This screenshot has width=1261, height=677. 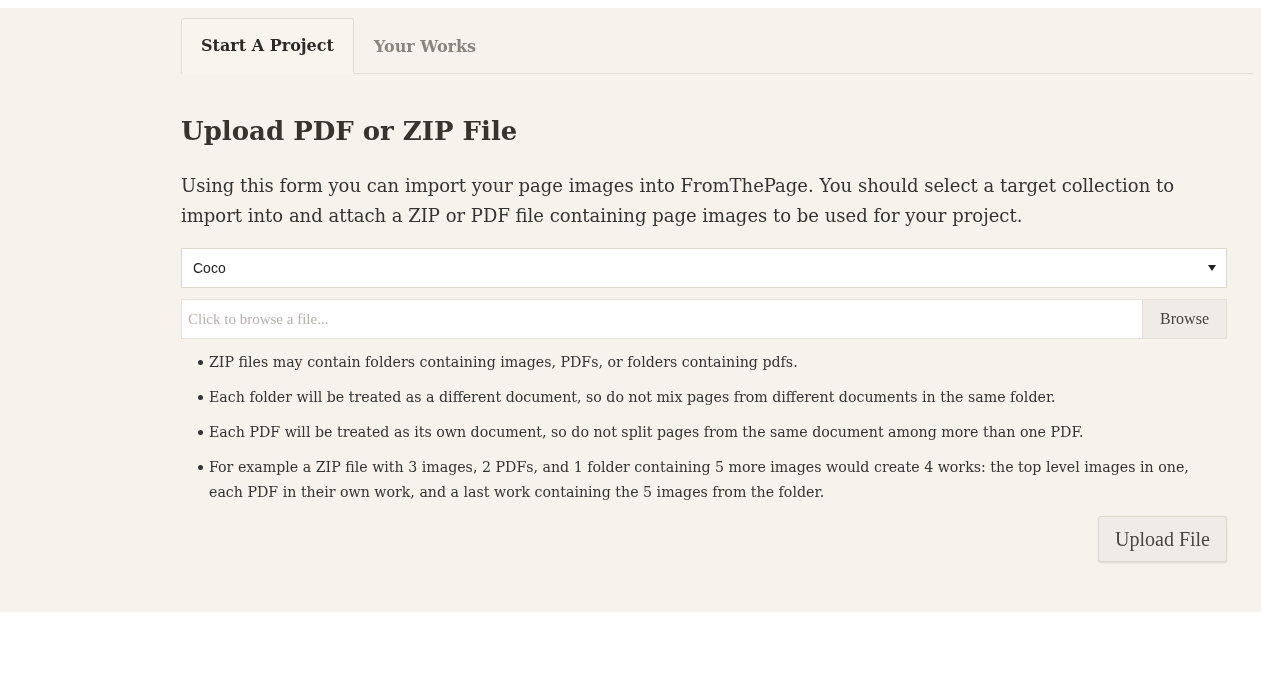 What do you see at coordinates (646, 432) in the screenshot?
I see `note-text: Each PDF will be treated as its own document, so do not split pages from the same document among more than one PDF.` at bounding box center [646, 432].